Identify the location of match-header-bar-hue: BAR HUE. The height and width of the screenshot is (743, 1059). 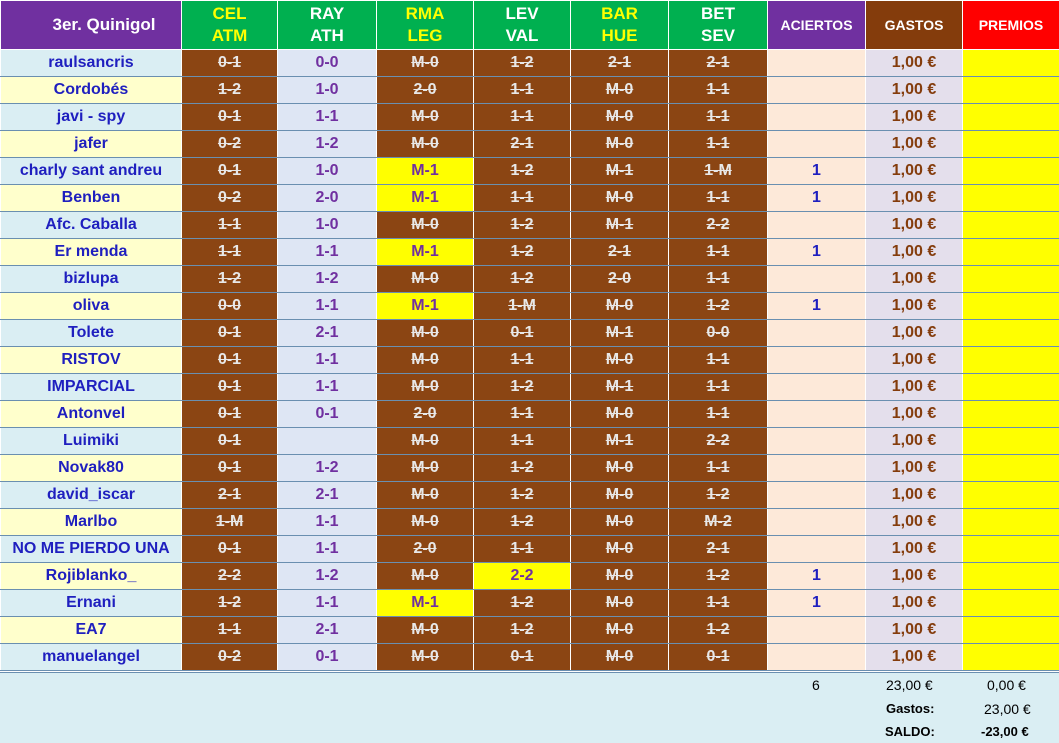
(619, 25).